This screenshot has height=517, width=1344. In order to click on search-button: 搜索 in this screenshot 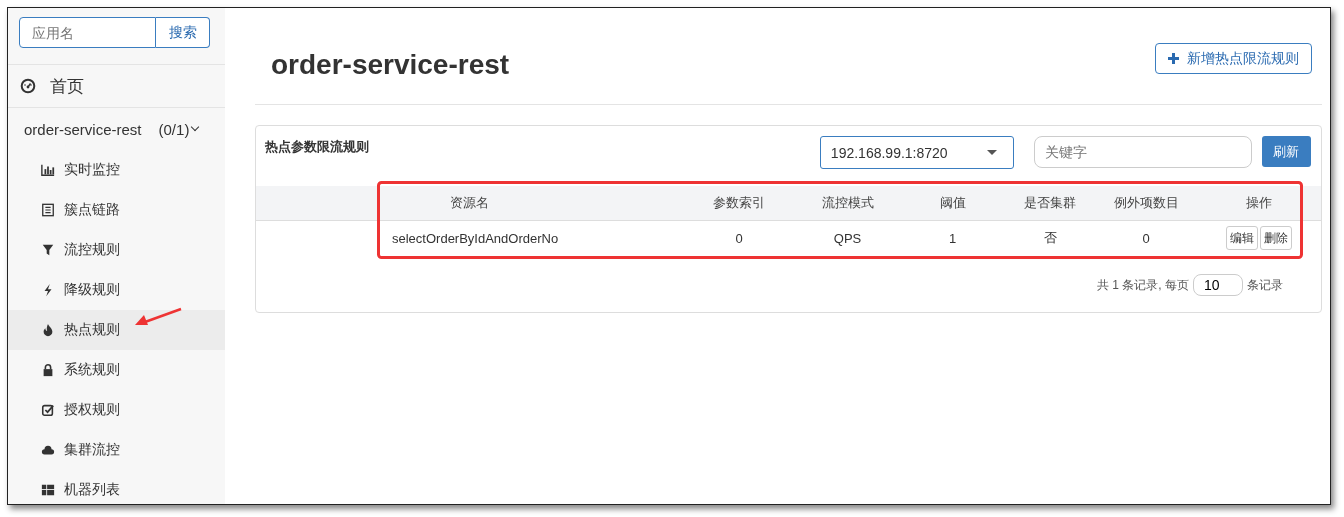, I will do `click(183, 32)`.